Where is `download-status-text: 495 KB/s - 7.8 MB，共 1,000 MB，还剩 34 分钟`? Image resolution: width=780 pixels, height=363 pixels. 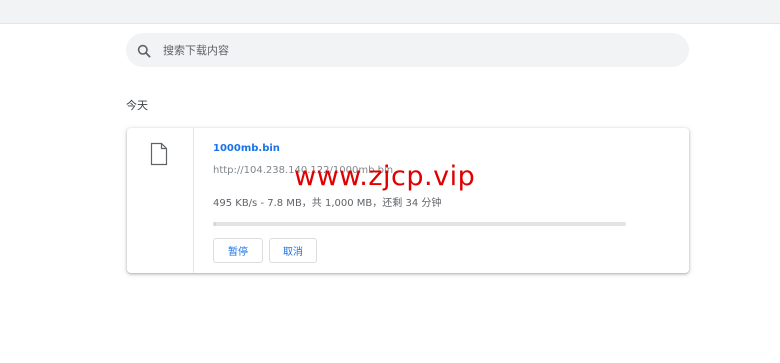
download-status-text: 495 KB/s - 7.8 MB，共 1,000 MB，还剩 34 分钟 is located at coordinates (327, 203).